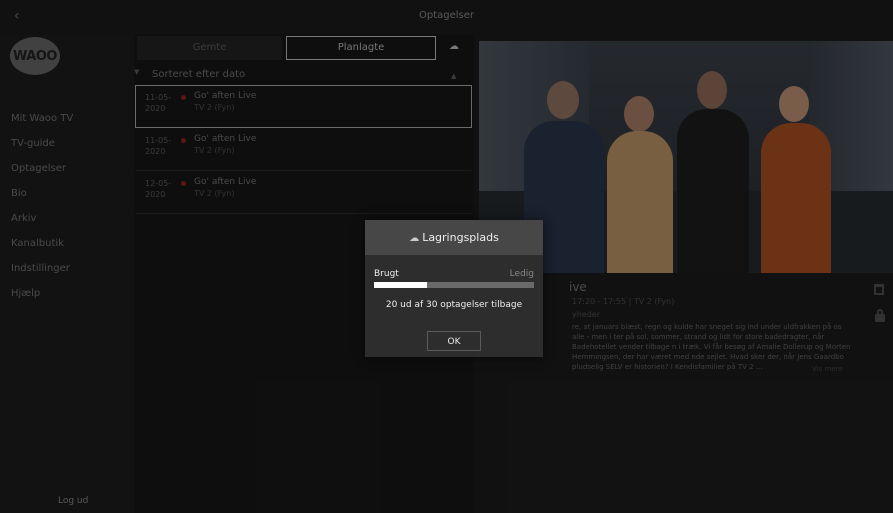 The image size is (893, 513). What do you see at coordinates (454, 285) in the screenshot?
I see `storage-progress-bar` at bounding box center [454, 285].